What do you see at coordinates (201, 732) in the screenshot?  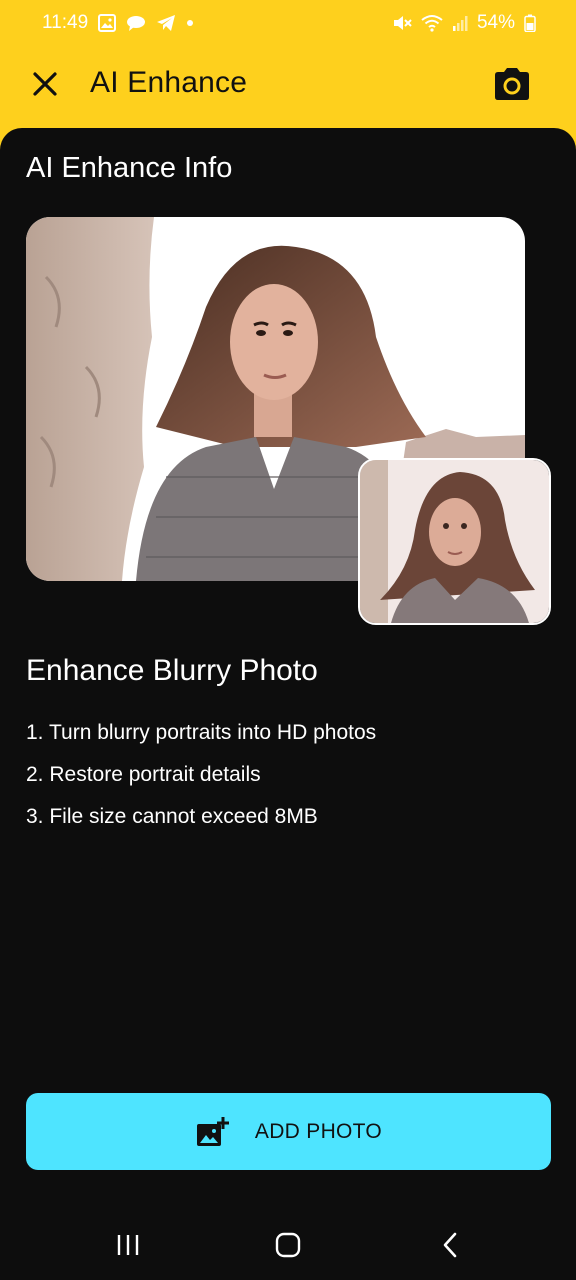 I see `feature-item: 1. Turn blurry portraits into HD photos` at bounding box center [201, 732].